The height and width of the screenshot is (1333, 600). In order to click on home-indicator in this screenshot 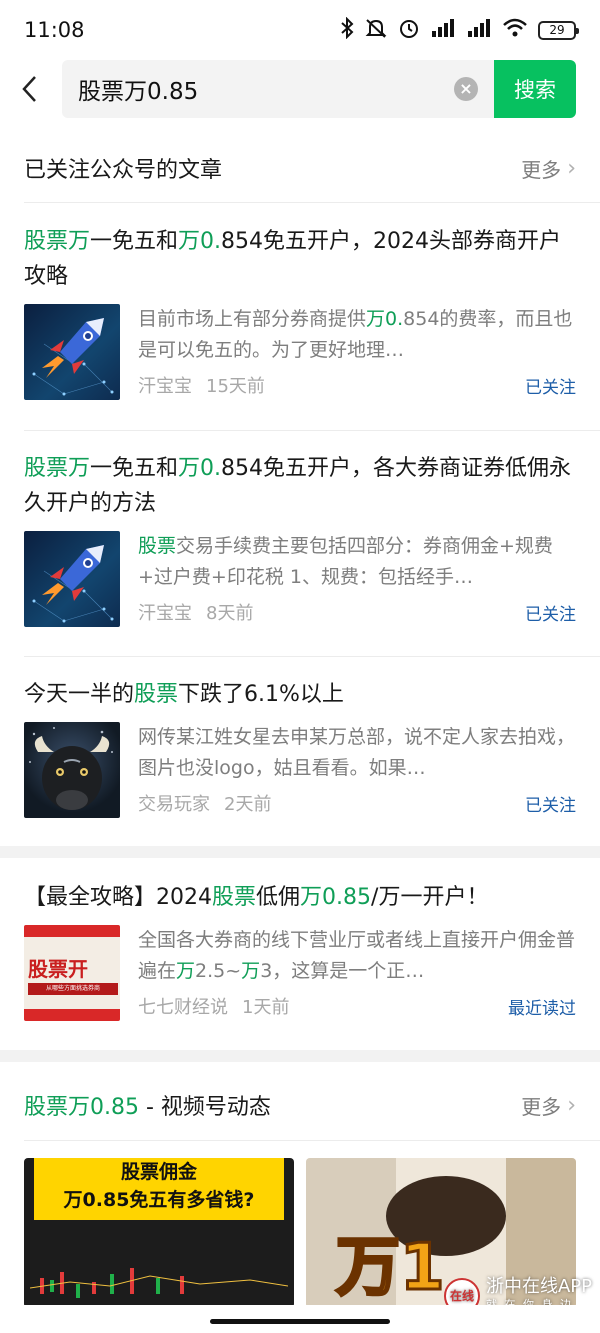, I will do `click(300, 1321)`.